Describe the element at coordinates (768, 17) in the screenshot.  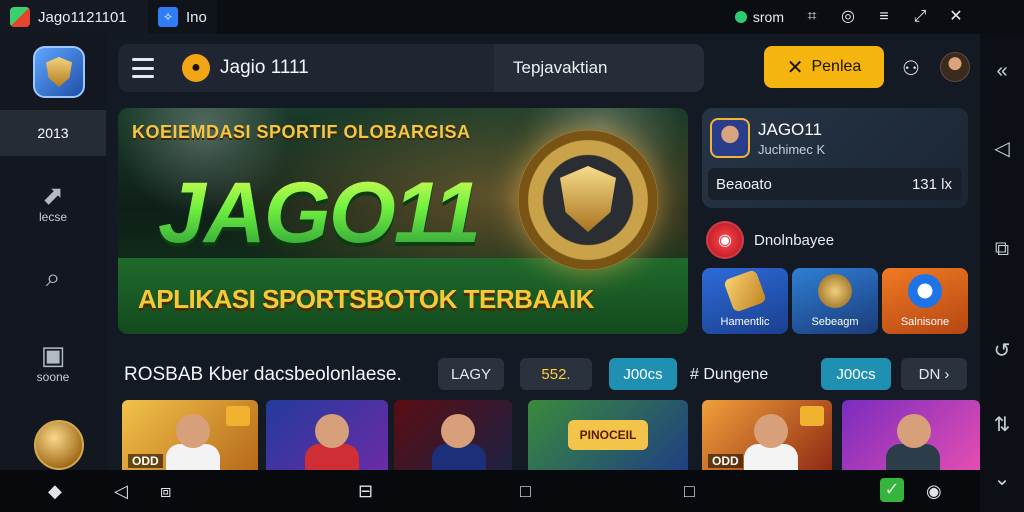
I see `network-label: srom` at that location.